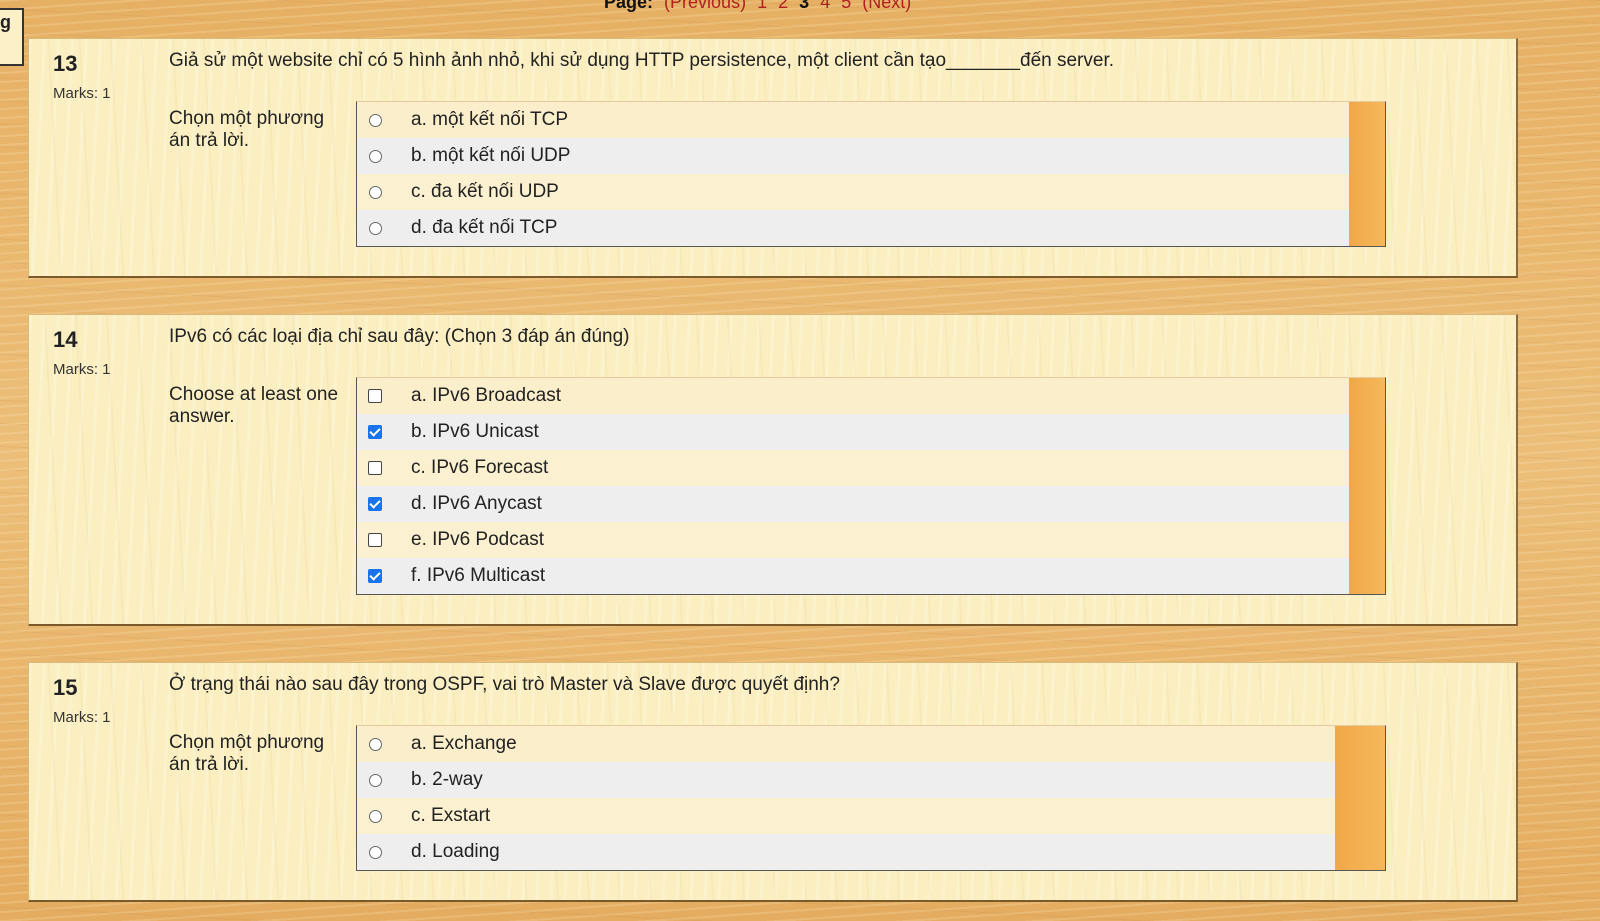 The width and height of the screenshot is (1600, 921). Describe the element at coordinates (254, 405) in the screenshot. I see `answer-prompt: Choose at least one answer.` at that location.